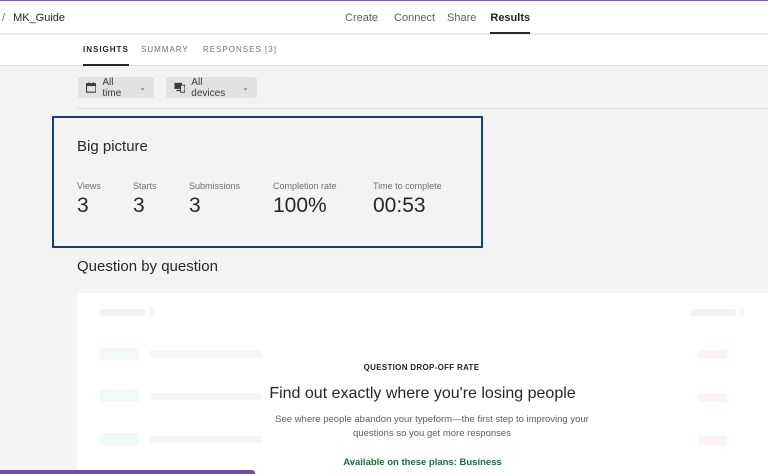  What do you see at coordinates (384, 50) in the screenshot?
I see `results-tabs: INSIGHTS SUMMARY RESPONSES [3]` at bounding box center [384, 50].